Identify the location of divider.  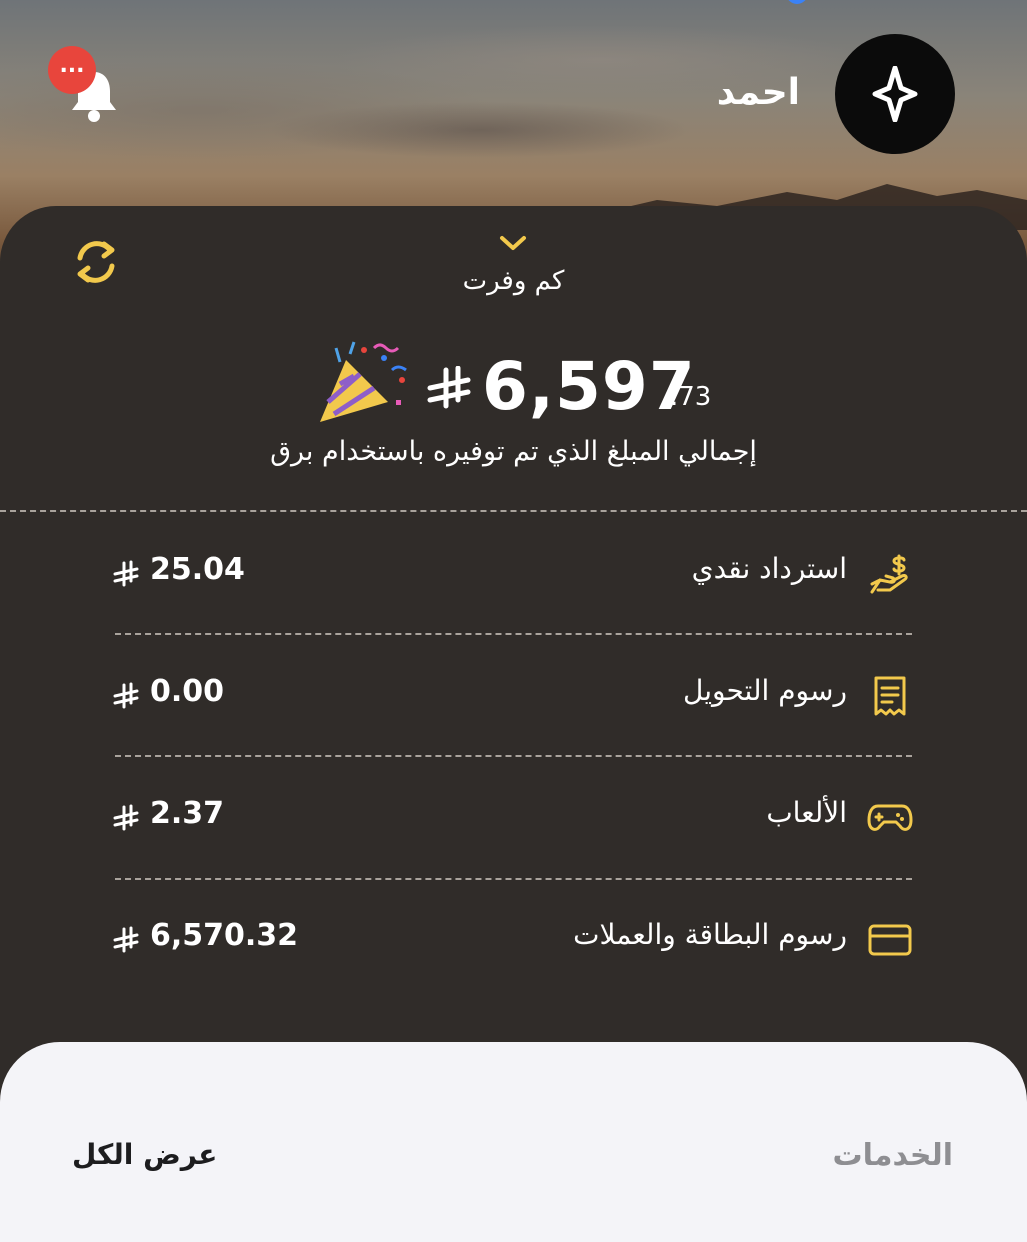
(513, 511).